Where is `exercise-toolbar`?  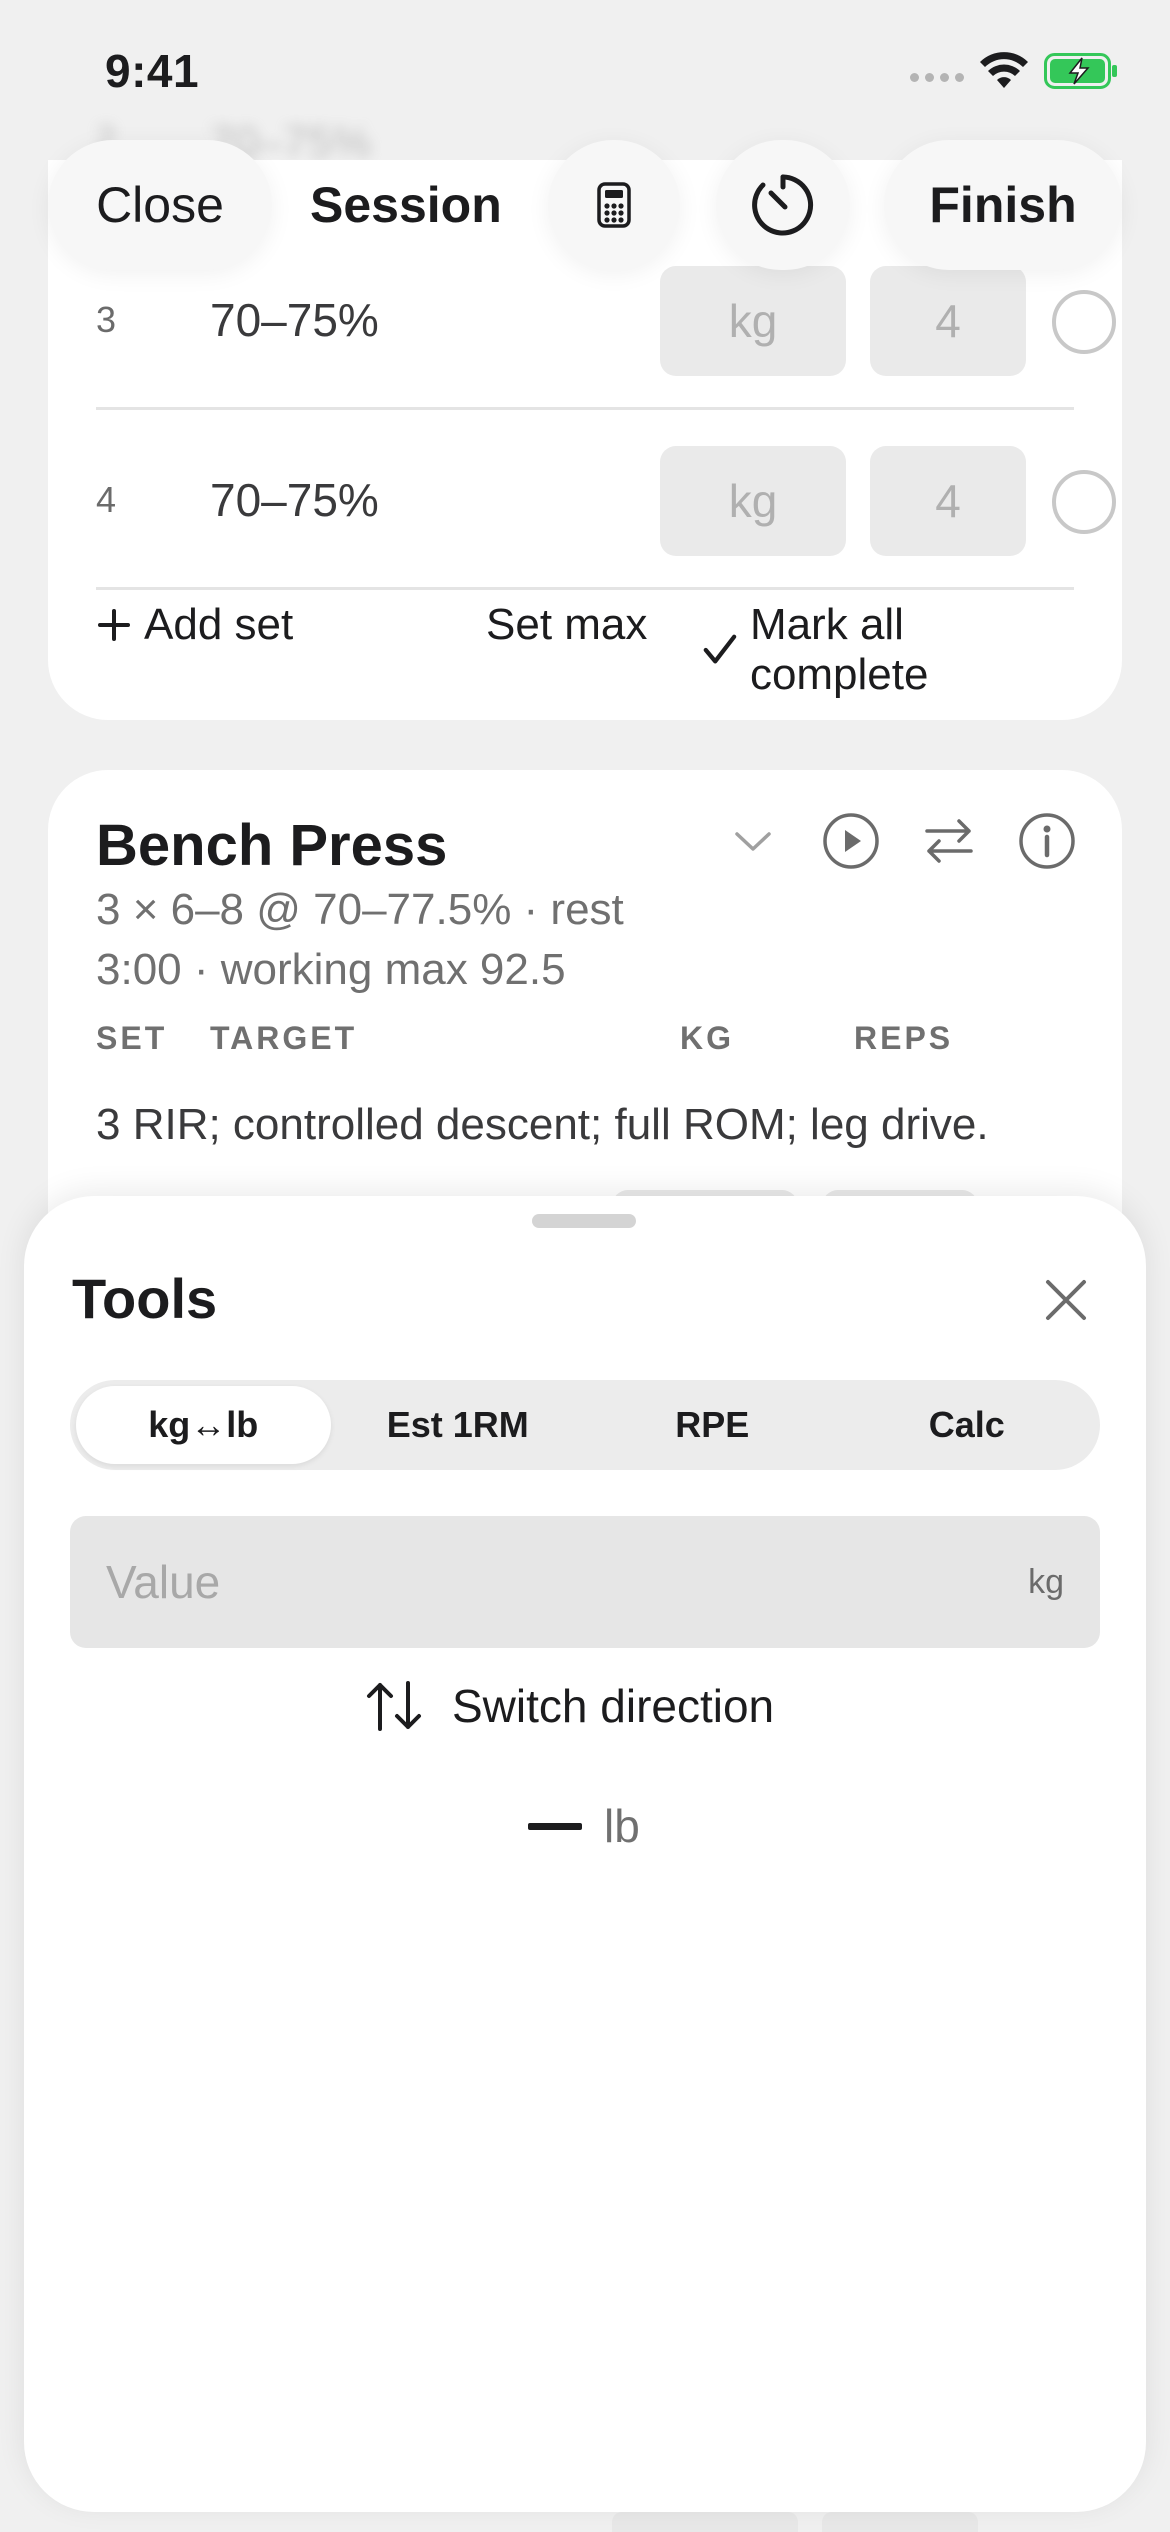
exercise-toolbar is located at coordinates (900, 841).